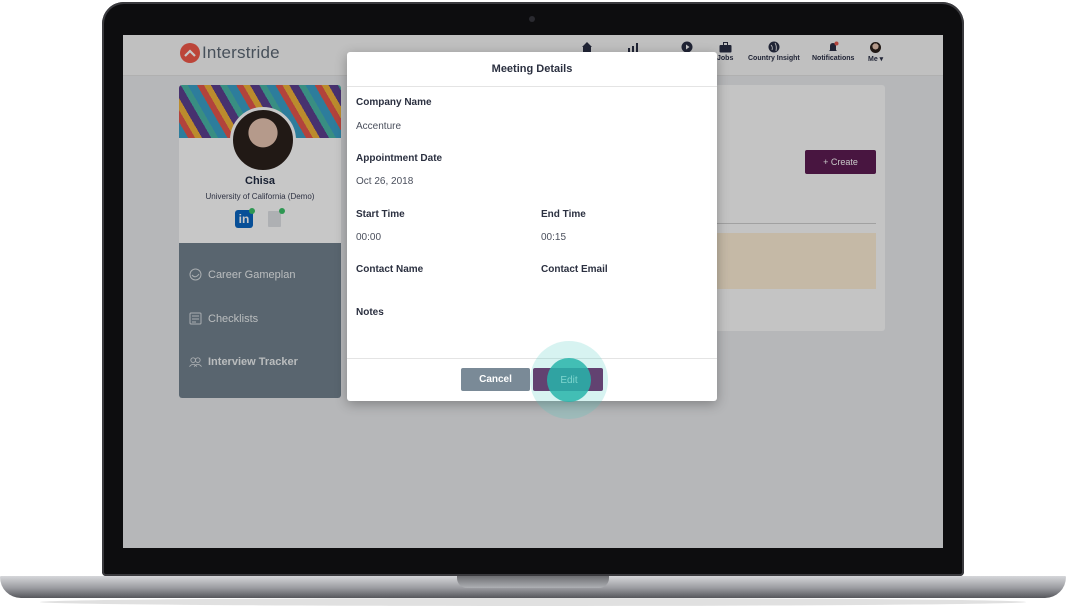 This screenshot has height=609, width=1066. Describe the element at coordinates (532, 69) in the screenshot. I see `dialog-title: Meeting Details` at that location.